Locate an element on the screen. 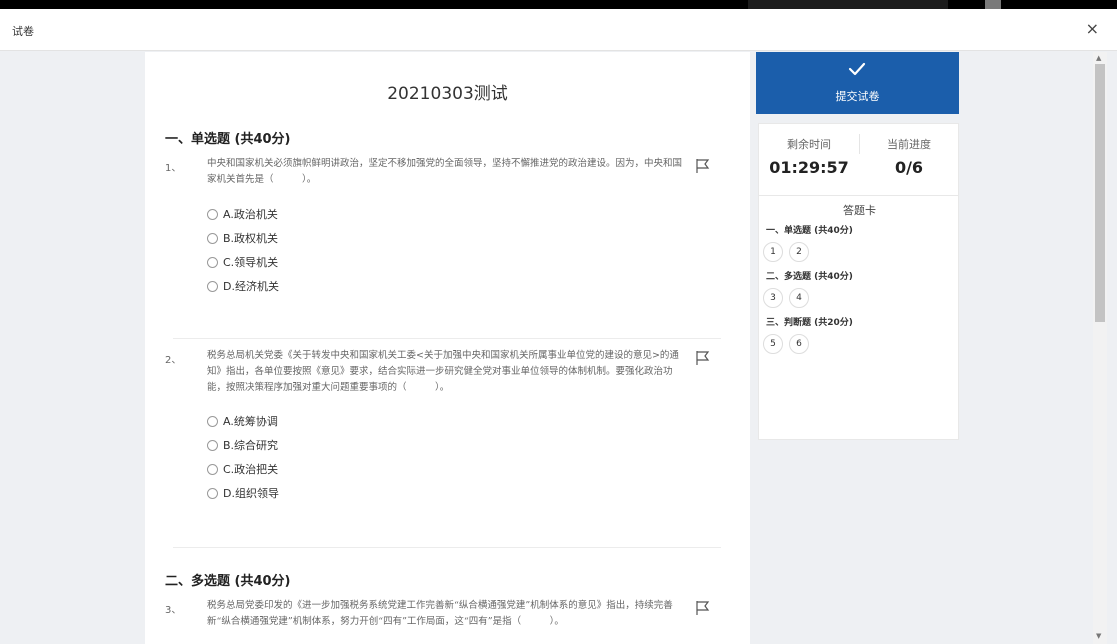 The height and width of the screenshot is (644, 1117). question-option: A.统筹协调 is located at coordinates (242, 421).